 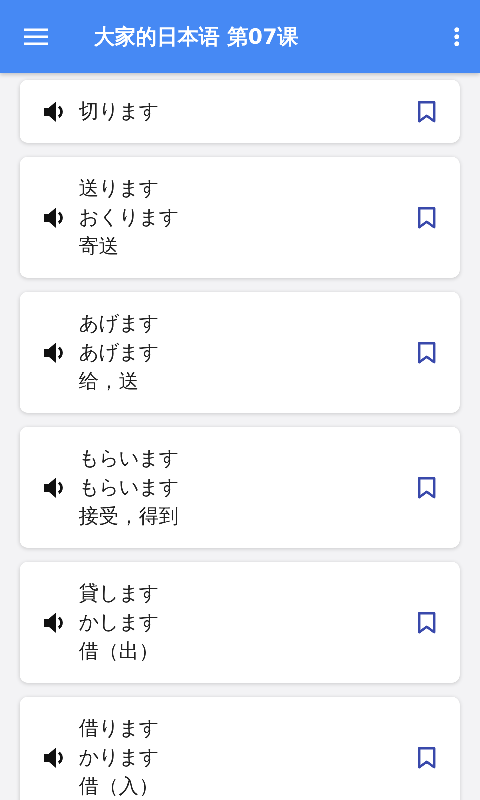 I want to click on word-text: 切ります, so click(x=119, y=111).